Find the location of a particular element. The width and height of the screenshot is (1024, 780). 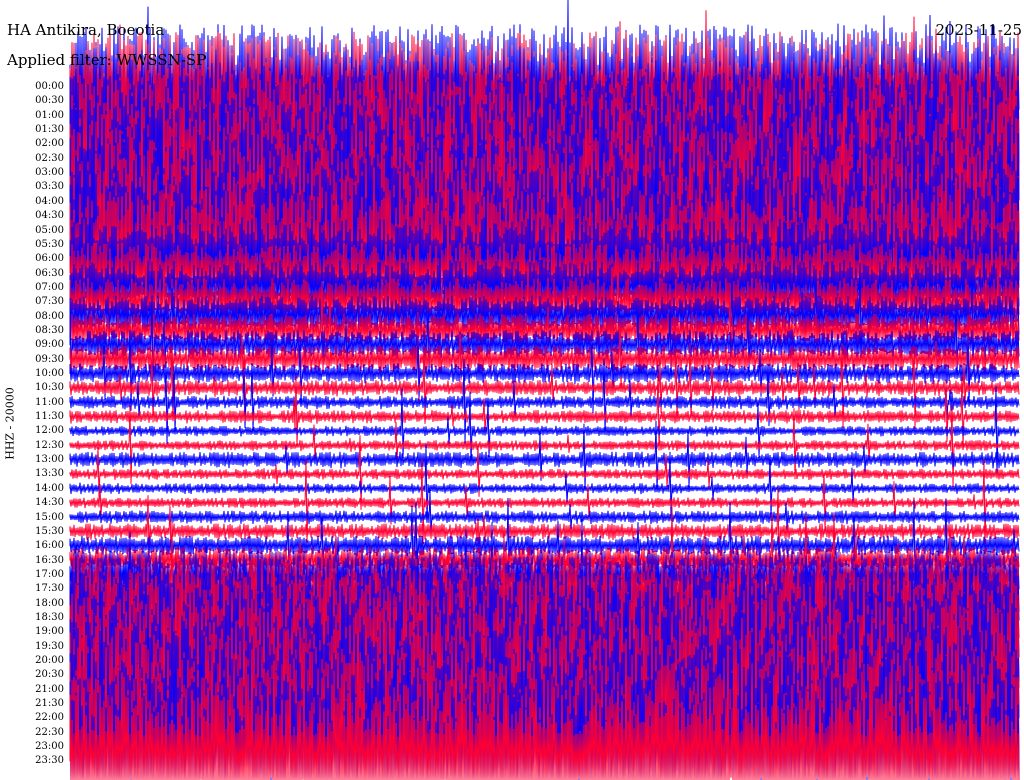

time-tick-label: 08:00 is located at coordinates (49, 316).